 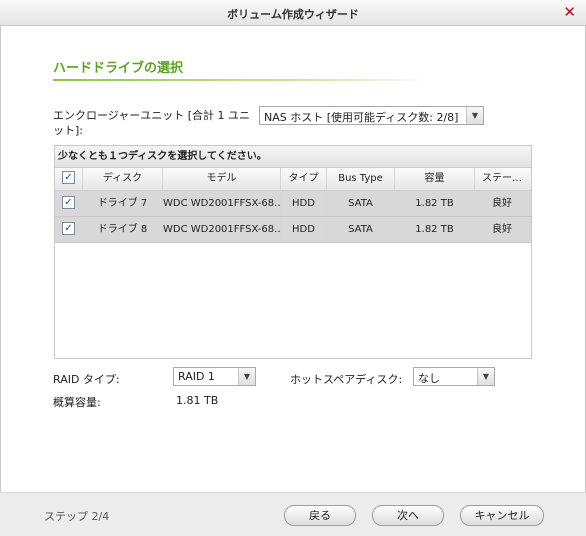 What do you see at coordinates (320, 515) in the screenshot?
I see `back-button: 戻る` at bounding box center [320, 515].